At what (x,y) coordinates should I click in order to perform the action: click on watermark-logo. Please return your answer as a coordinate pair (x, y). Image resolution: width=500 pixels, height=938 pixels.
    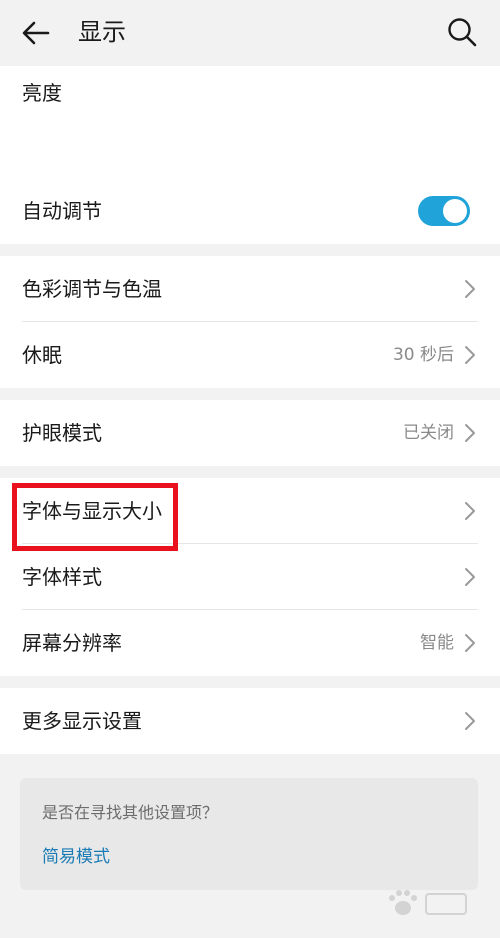
    Looking at the image, I should click on (428, 902).